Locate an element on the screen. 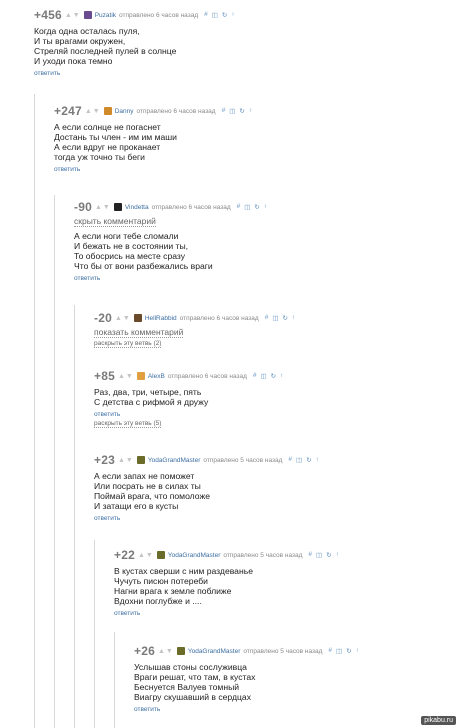 This screenshot has height=728, width=460. show-comment-toggle: показать комментарий is located at coordinates (139, 332).